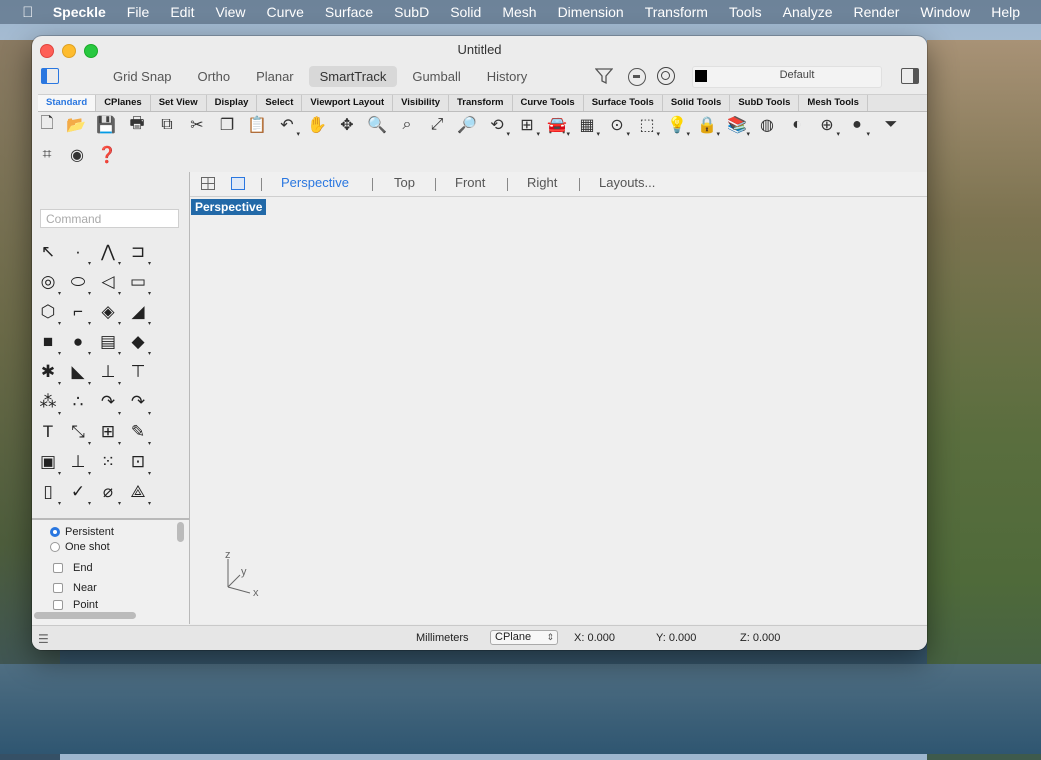 This screenshot has width=1041, height=760. Describe the element at coordinates (138, 493) in the screenshot. I see `render-tools-icon: ⟁ ▾` at that location.